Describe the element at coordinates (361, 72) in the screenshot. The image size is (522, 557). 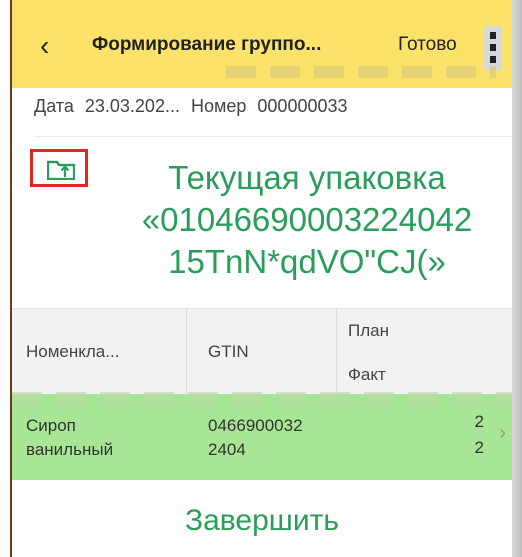
I see `header-stripe` at that location.